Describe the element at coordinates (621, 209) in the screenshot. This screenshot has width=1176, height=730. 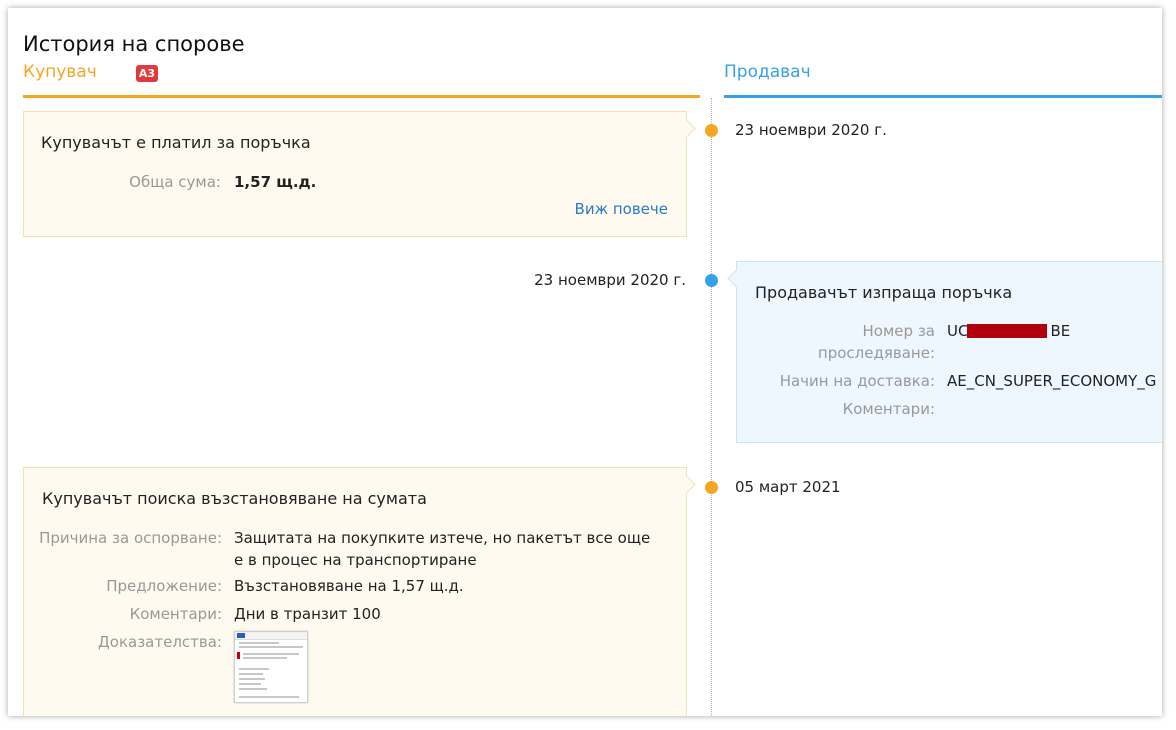
I see `view-more-link: Виж повече` at that location.